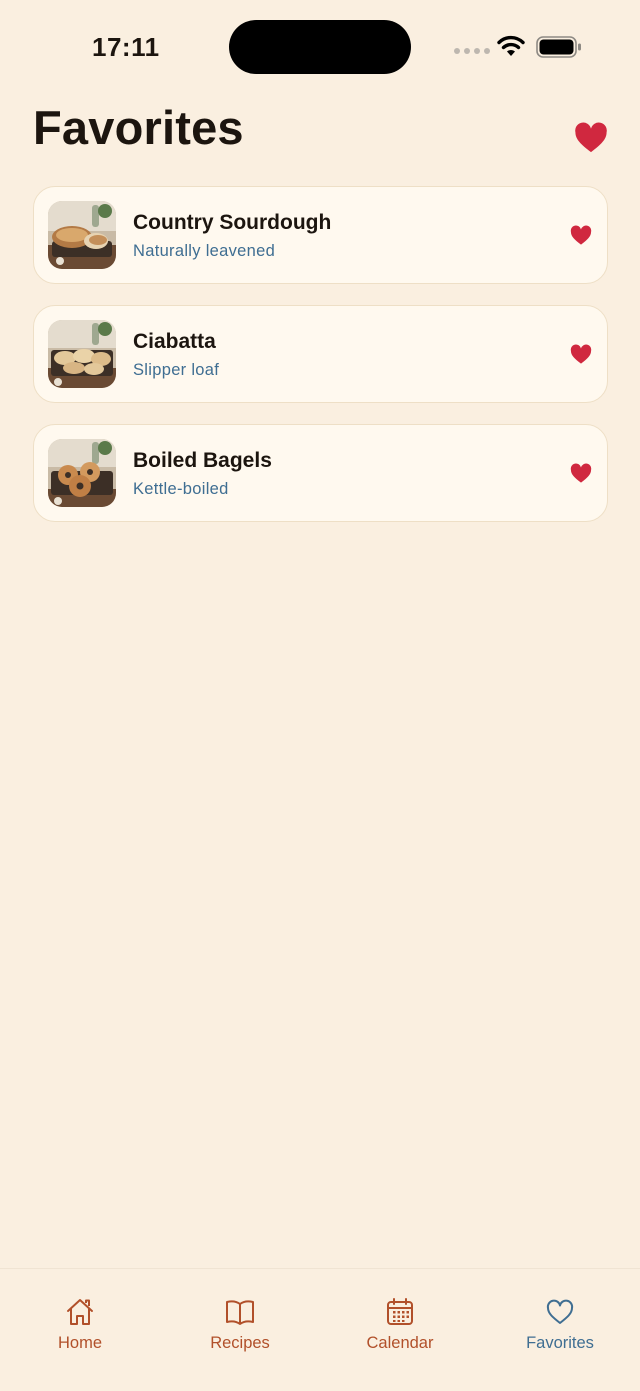 This screenshot has width=640, height=1391. I want to click on wifi-icon, so click(511, 45).